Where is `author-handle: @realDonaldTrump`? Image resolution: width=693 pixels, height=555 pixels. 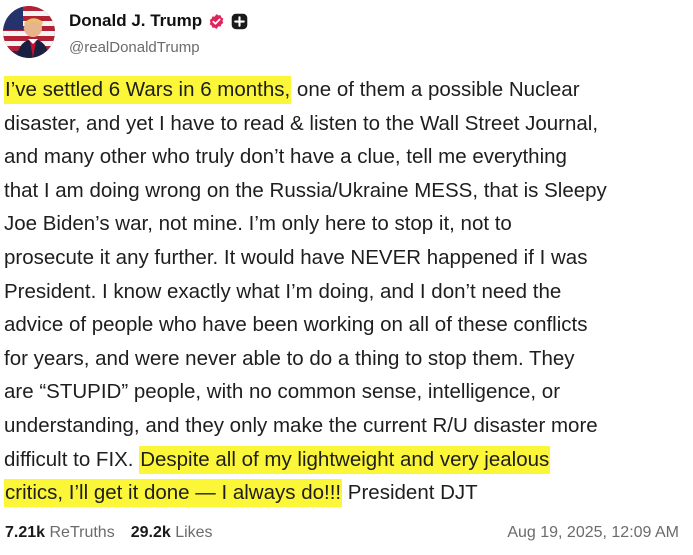 author-handle: @realDonaldTrump is located at coordinates (134, 47).